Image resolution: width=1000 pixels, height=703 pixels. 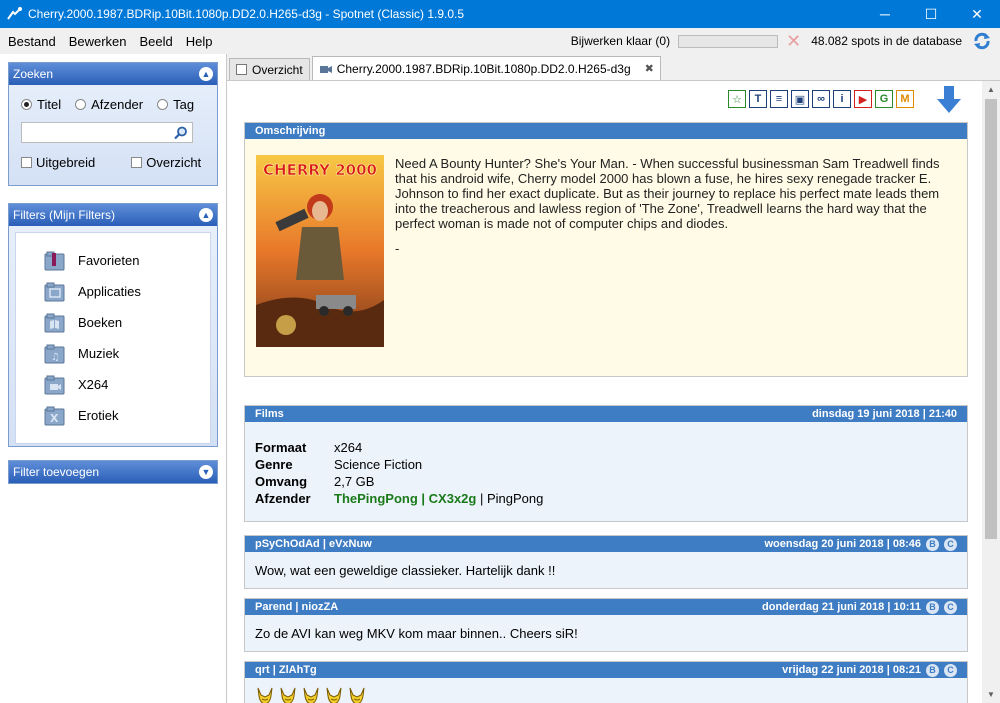 What do you see at coordinates (274, 464) in the screenshot?
I see `info-key: Genre` at bounding box center [274, 464].